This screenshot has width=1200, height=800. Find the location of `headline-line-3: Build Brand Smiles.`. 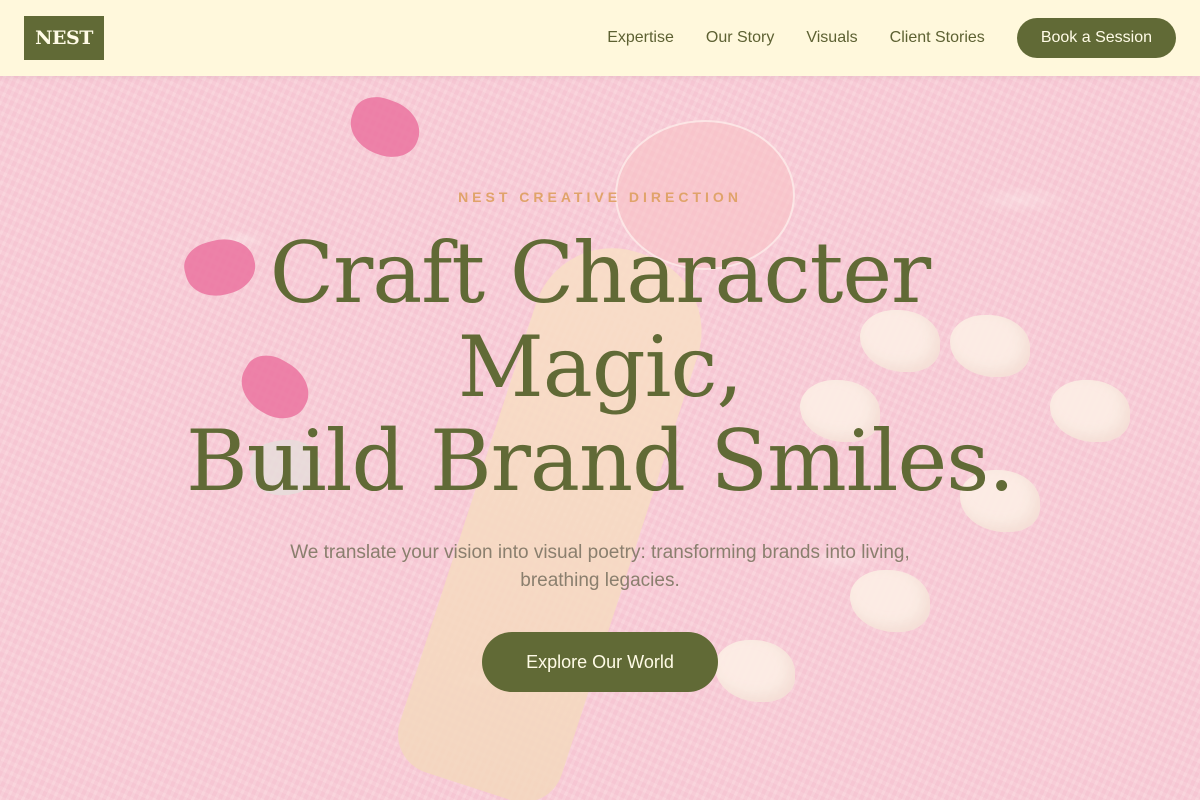

headline-line-3: Build Brand Smiles. is located at coordinates (600, 461).